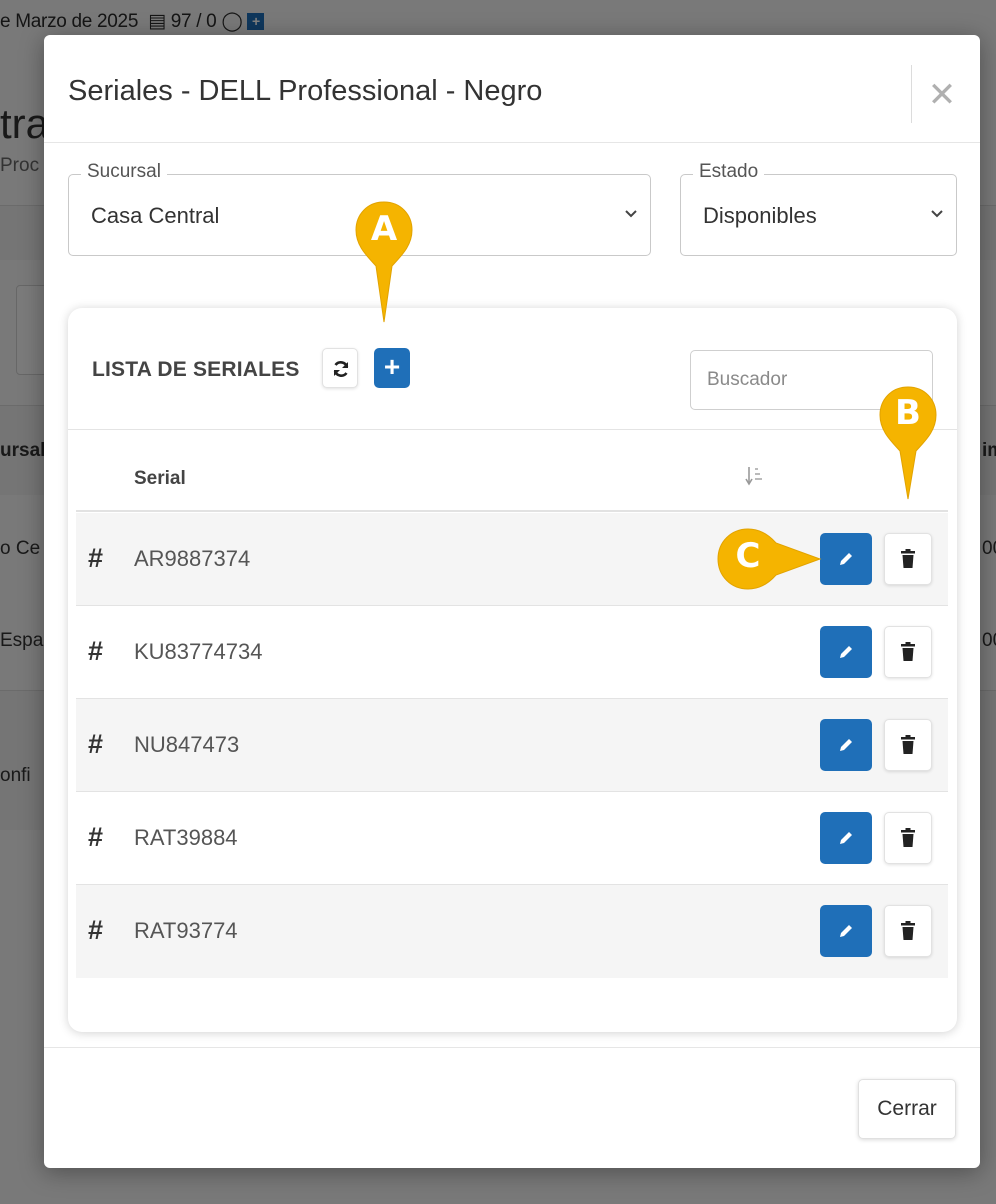 The image size is (996, 1204). I want to click on serial-value: KU83774734, so click(198, 651).